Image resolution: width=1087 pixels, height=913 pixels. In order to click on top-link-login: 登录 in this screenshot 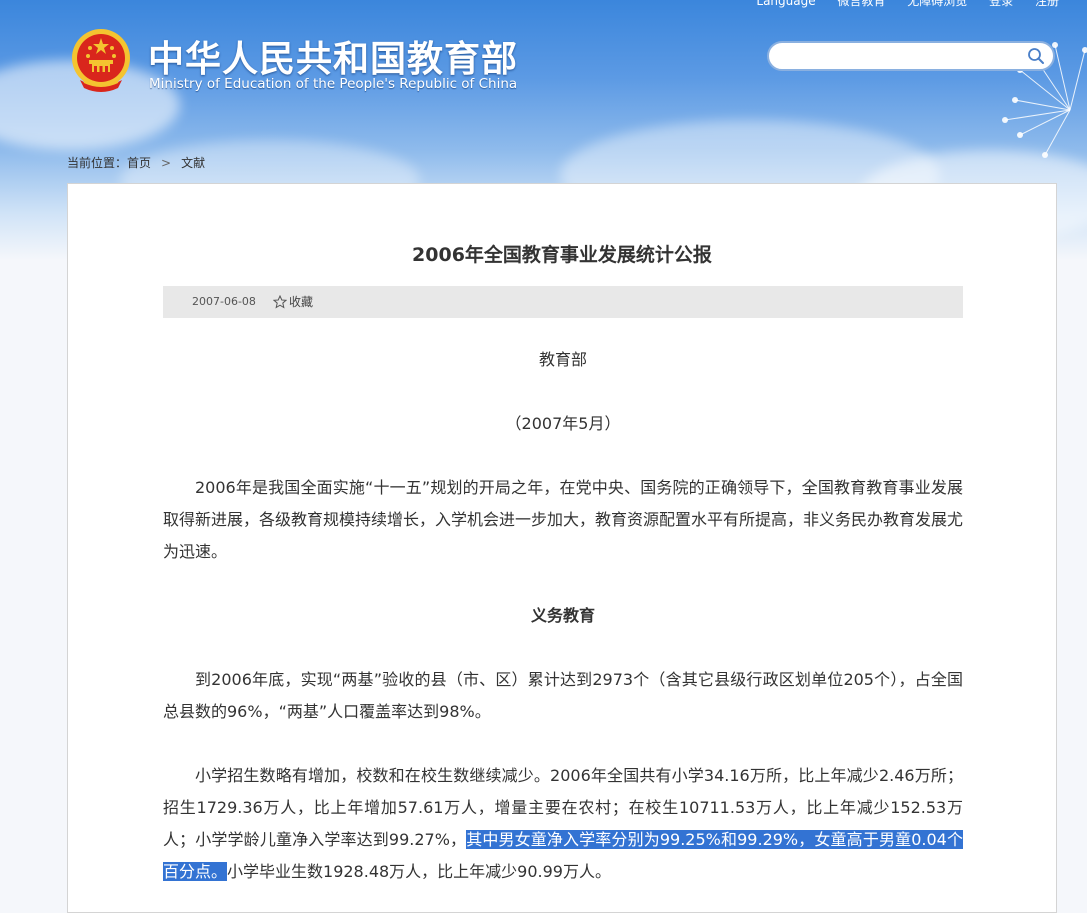, I will do `click(1001, 4)`.